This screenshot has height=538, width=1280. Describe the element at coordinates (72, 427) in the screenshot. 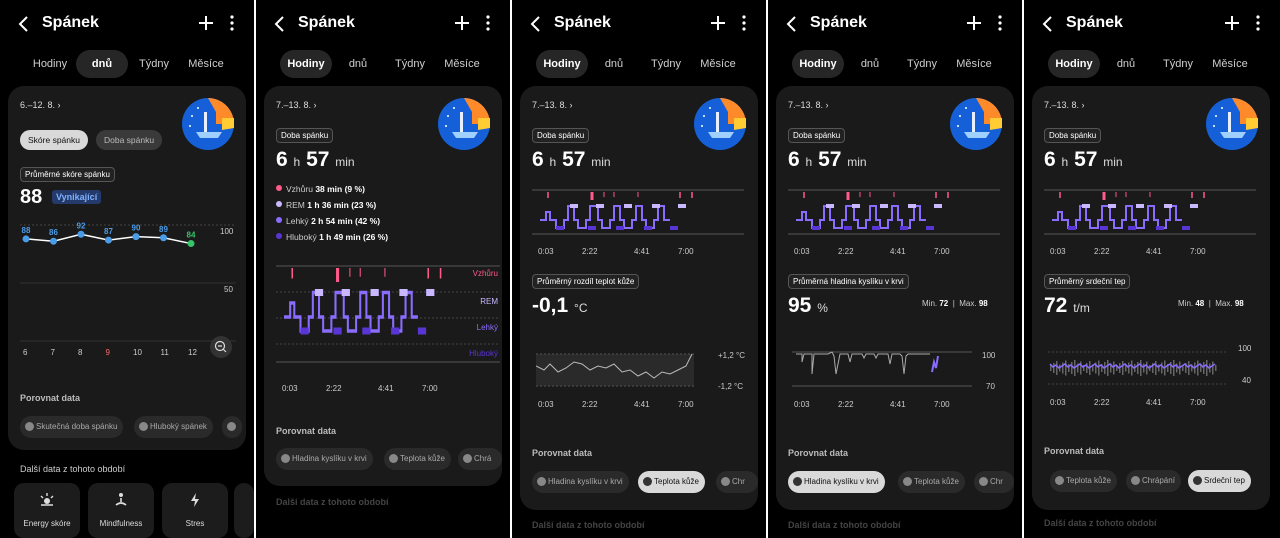

I see `chip-actual-sleep: Skutečná doba spánku` at that location.